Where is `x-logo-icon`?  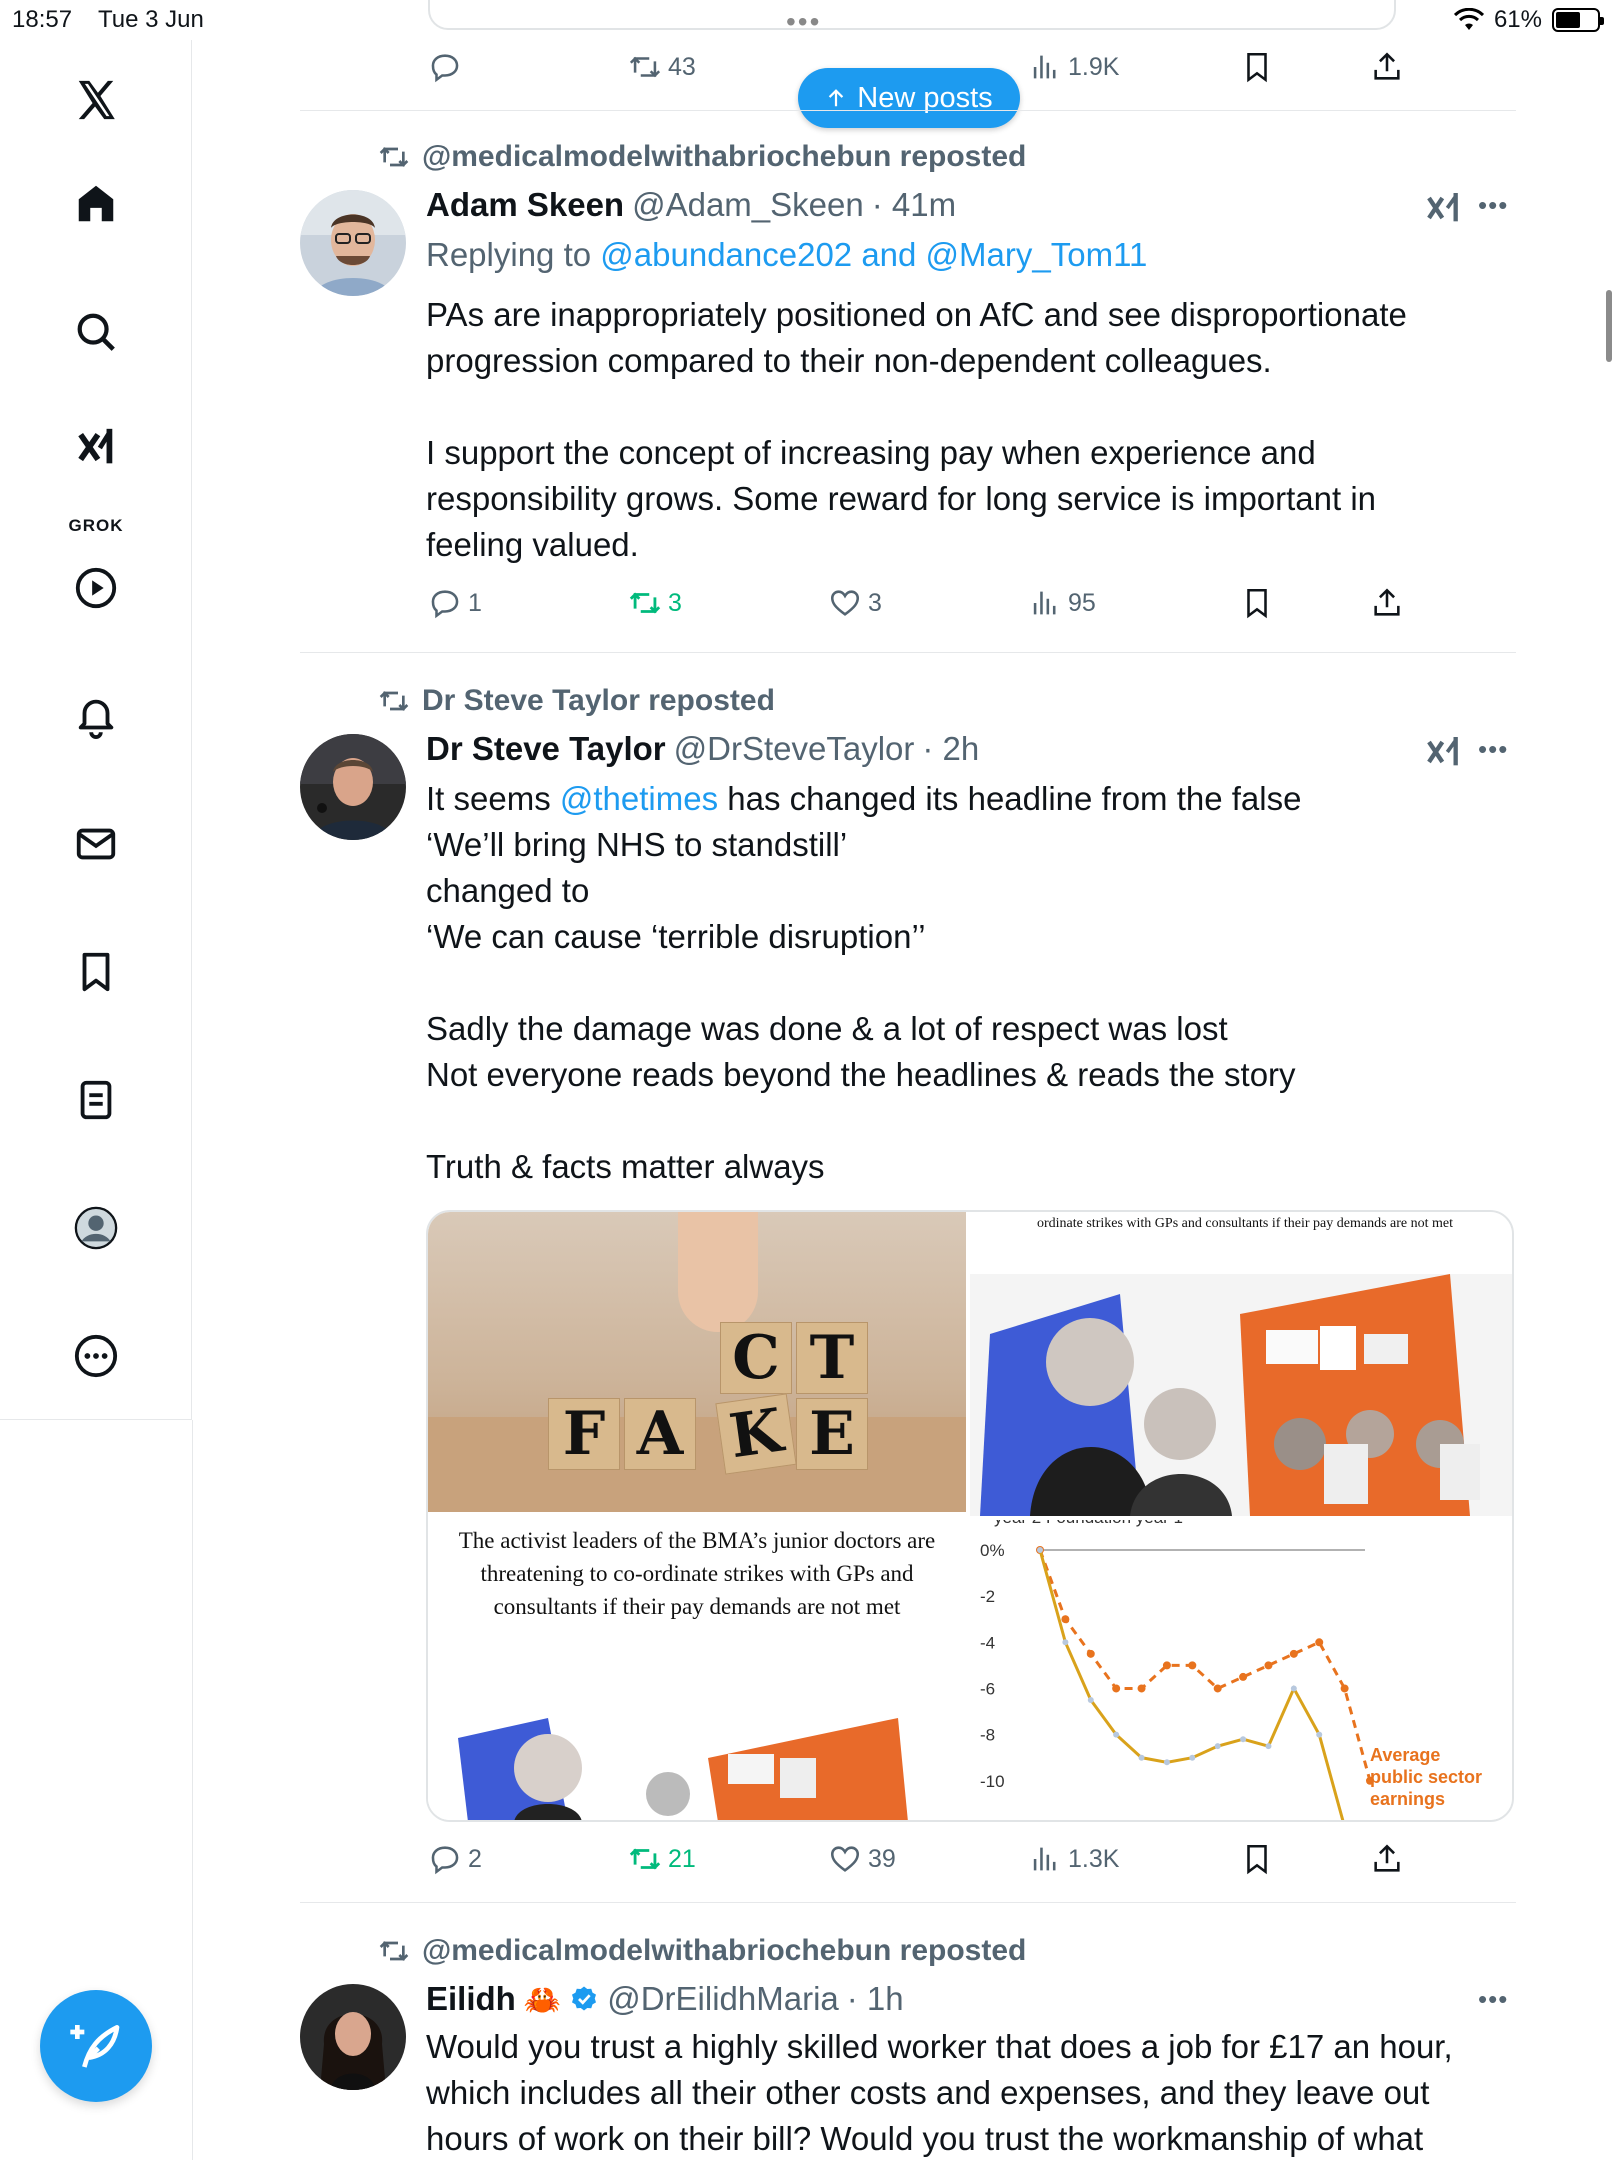
x-logo-icon is located at coordinates (96, 100).